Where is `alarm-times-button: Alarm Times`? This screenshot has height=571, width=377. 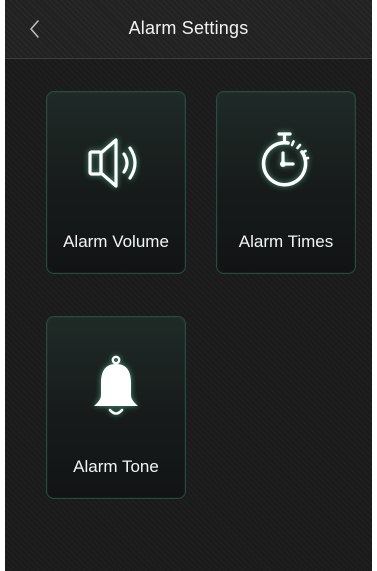
alarm-times-button: Alarm Times is located at coordinates (286, 182).